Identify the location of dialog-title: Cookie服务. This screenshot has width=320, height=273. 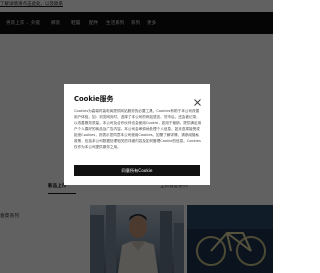
(94, 99).